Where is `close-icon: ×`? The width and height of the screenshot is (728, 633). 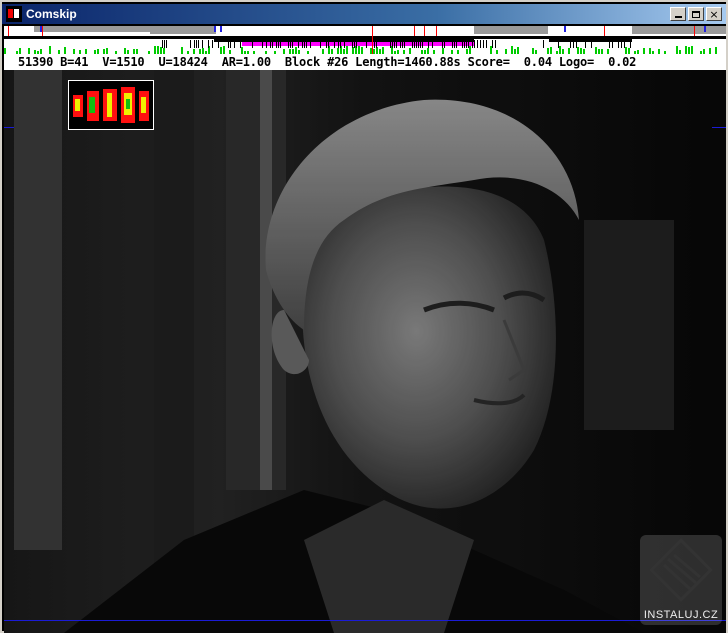 close-icon: × is located at coordinates (714, 14).